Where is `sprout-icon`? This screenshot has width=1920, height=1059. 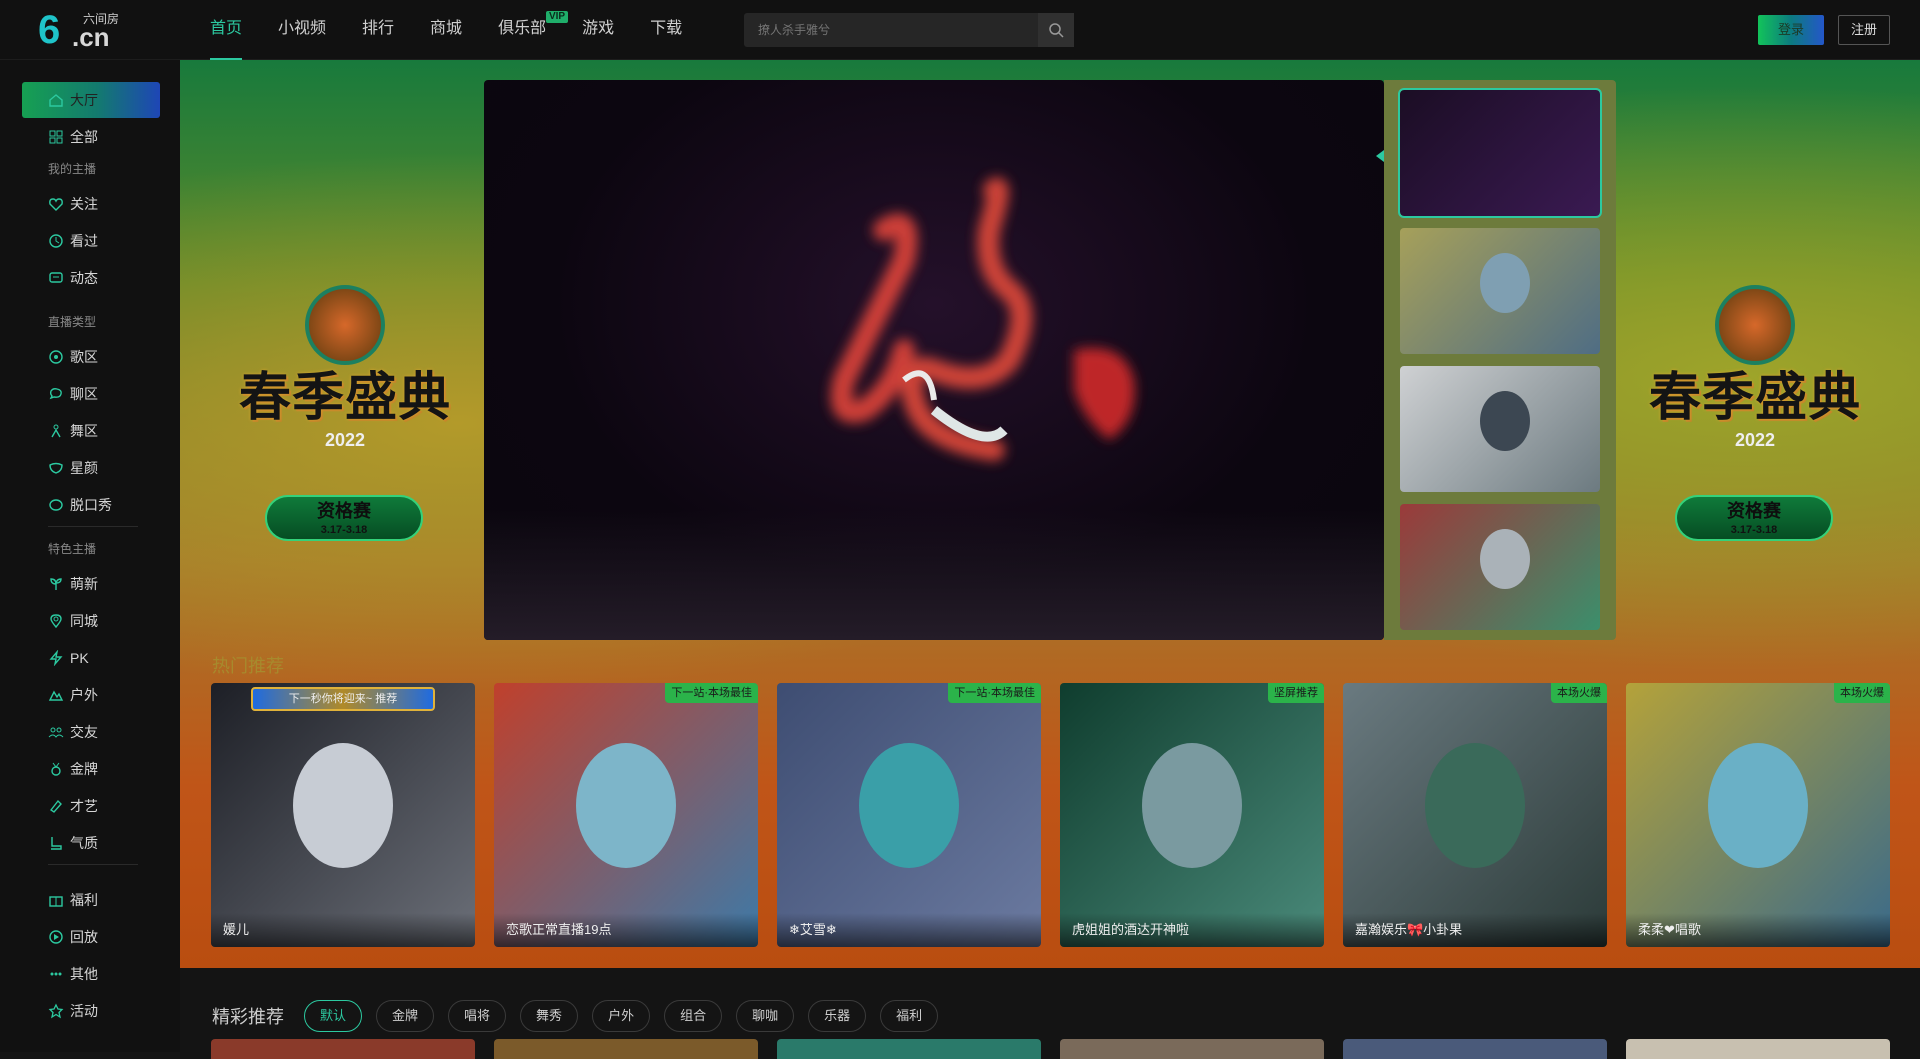 sprout-icon is located at coordinates (56, 584).